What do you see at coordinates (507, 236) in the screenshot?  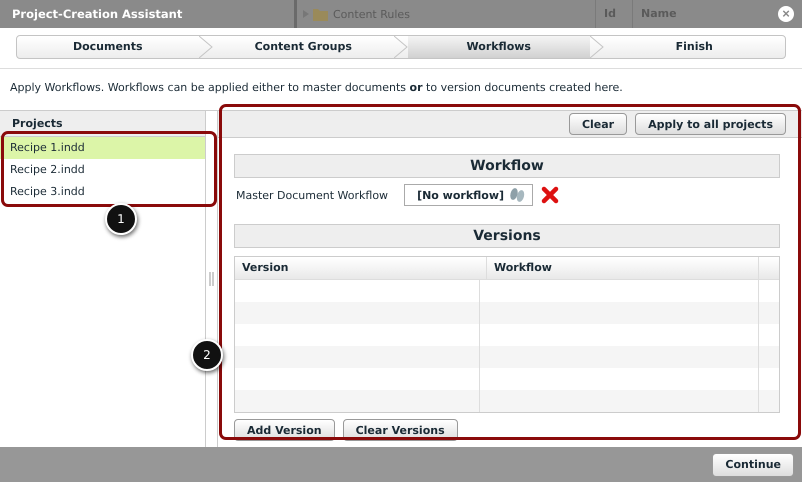 I see `section-header: Versions` at bounding box center [507, 236].